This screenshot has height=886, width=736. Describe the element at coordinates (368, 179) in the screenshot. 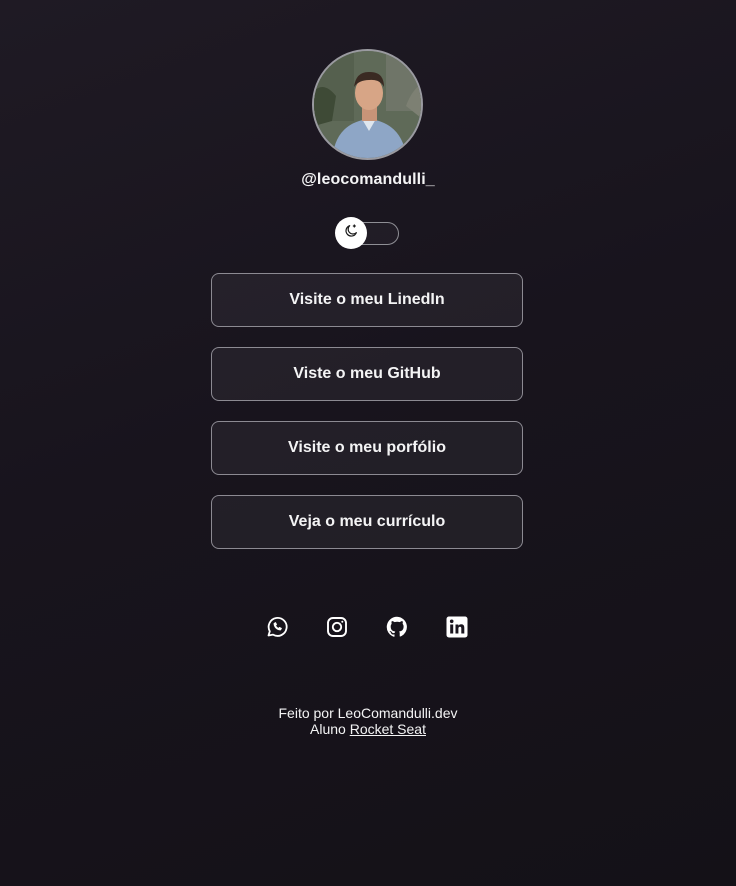

I see `username: @leocomandulli_` at that location.